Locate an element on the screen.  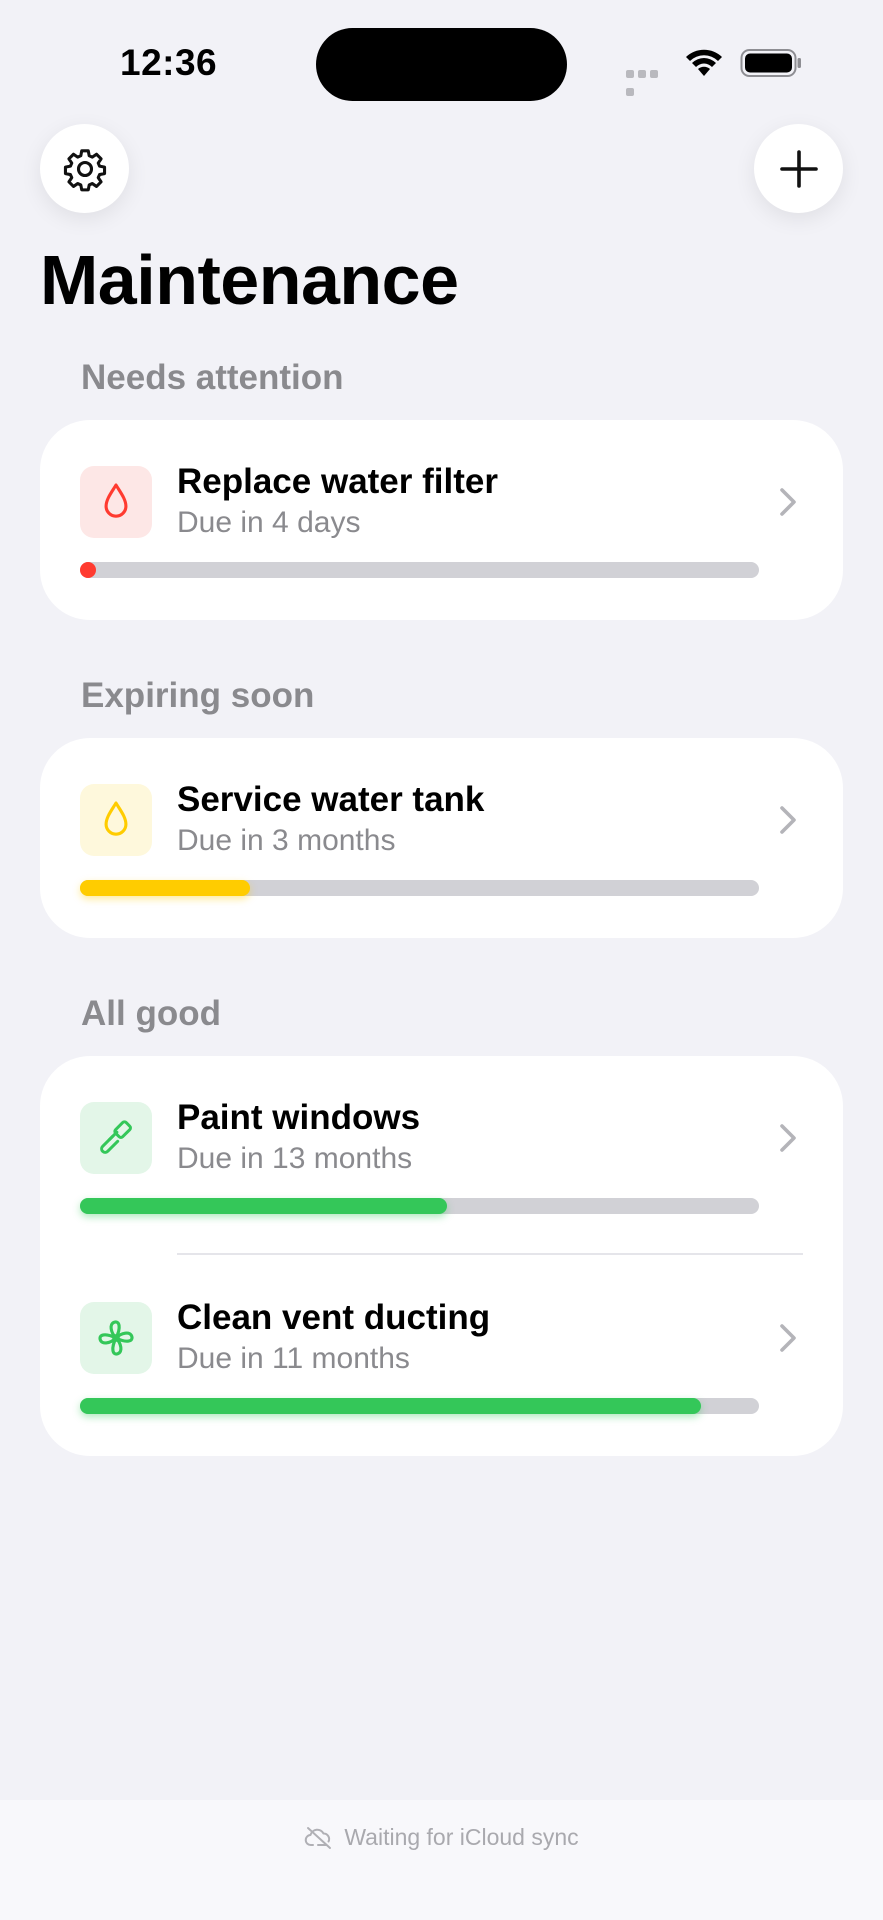
item-due: Due in 3 months is located at coordinates (286, 840).